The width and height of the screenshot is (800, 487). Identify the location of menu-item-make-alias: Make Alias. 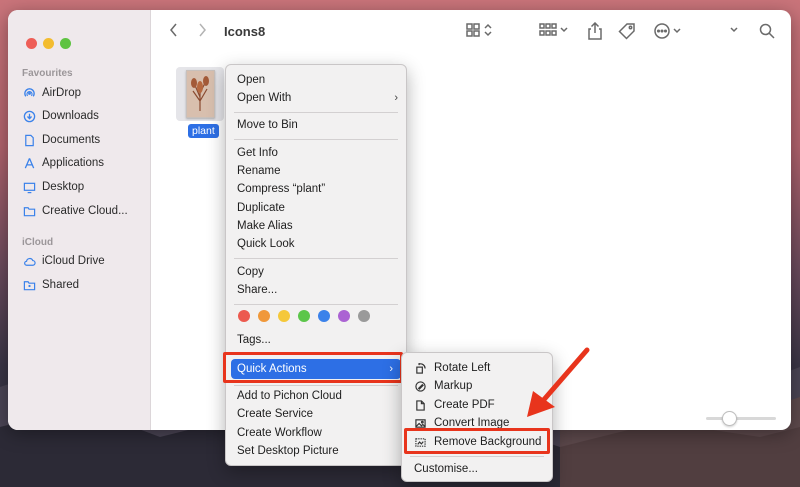
(316, 226).